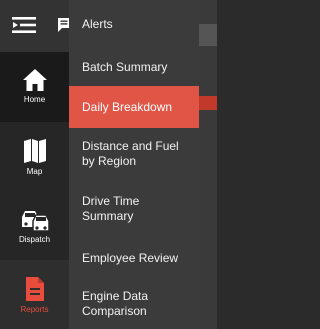  Describe the element at coordinates (127, 106) in the screenshot. I see `submenu-label: Daily Breakdown` at that location.